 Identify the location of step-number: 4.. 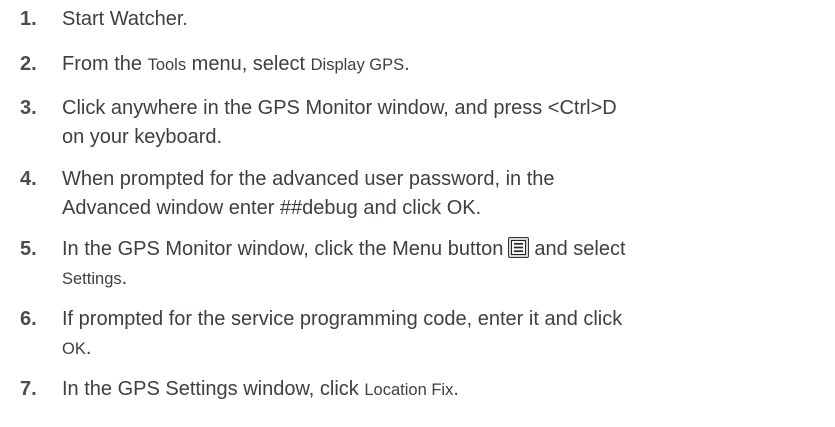
(28, 179).